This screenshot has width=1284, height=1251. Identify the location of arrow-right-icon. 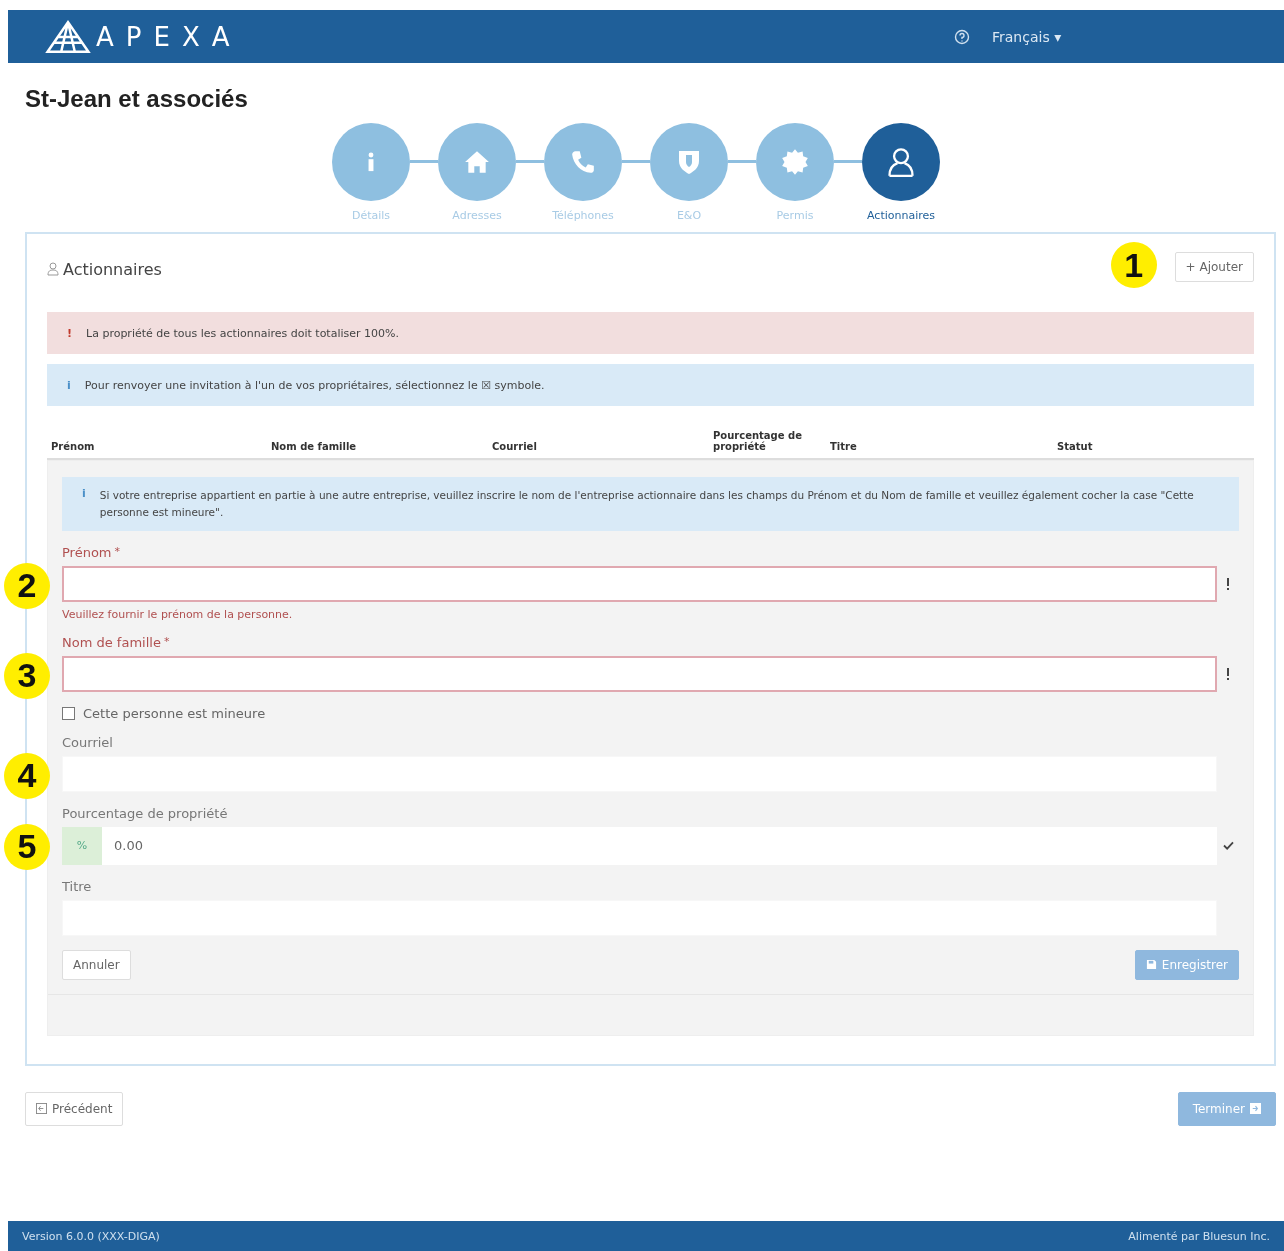
(1255, 1109).